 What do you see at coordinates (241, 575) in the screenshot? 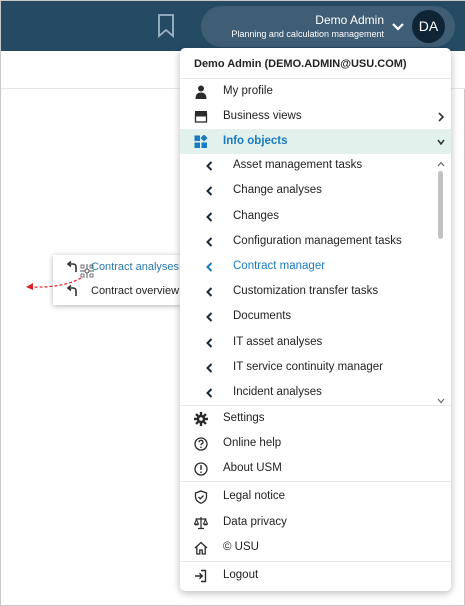
I see `menu-item-label: Logout` at bounding box center [241, 575].